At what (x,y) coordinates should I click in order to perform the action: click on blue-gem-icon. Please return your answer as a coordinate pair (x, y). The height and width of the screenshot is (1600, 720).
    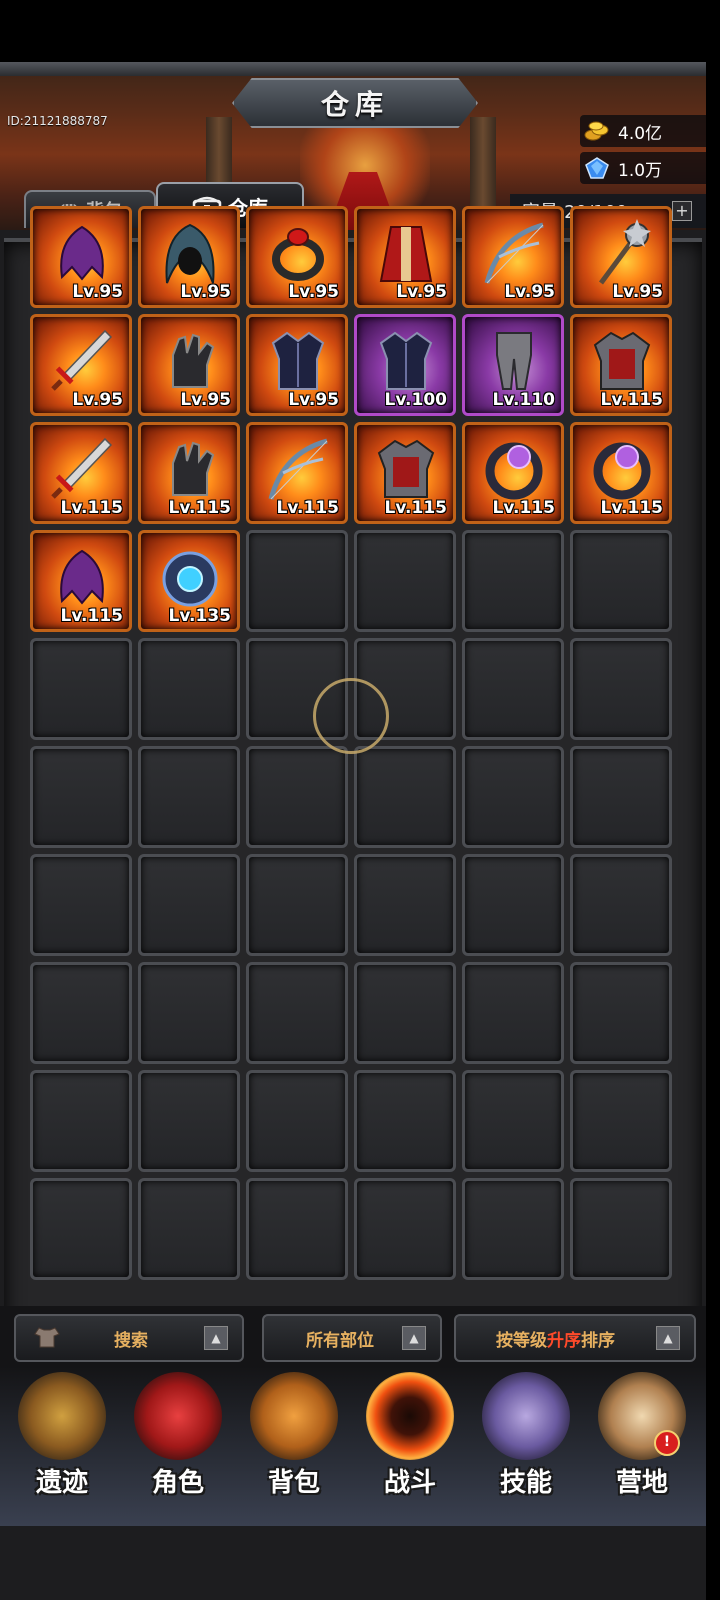
    Looking at the image, I should click on (597, 168).